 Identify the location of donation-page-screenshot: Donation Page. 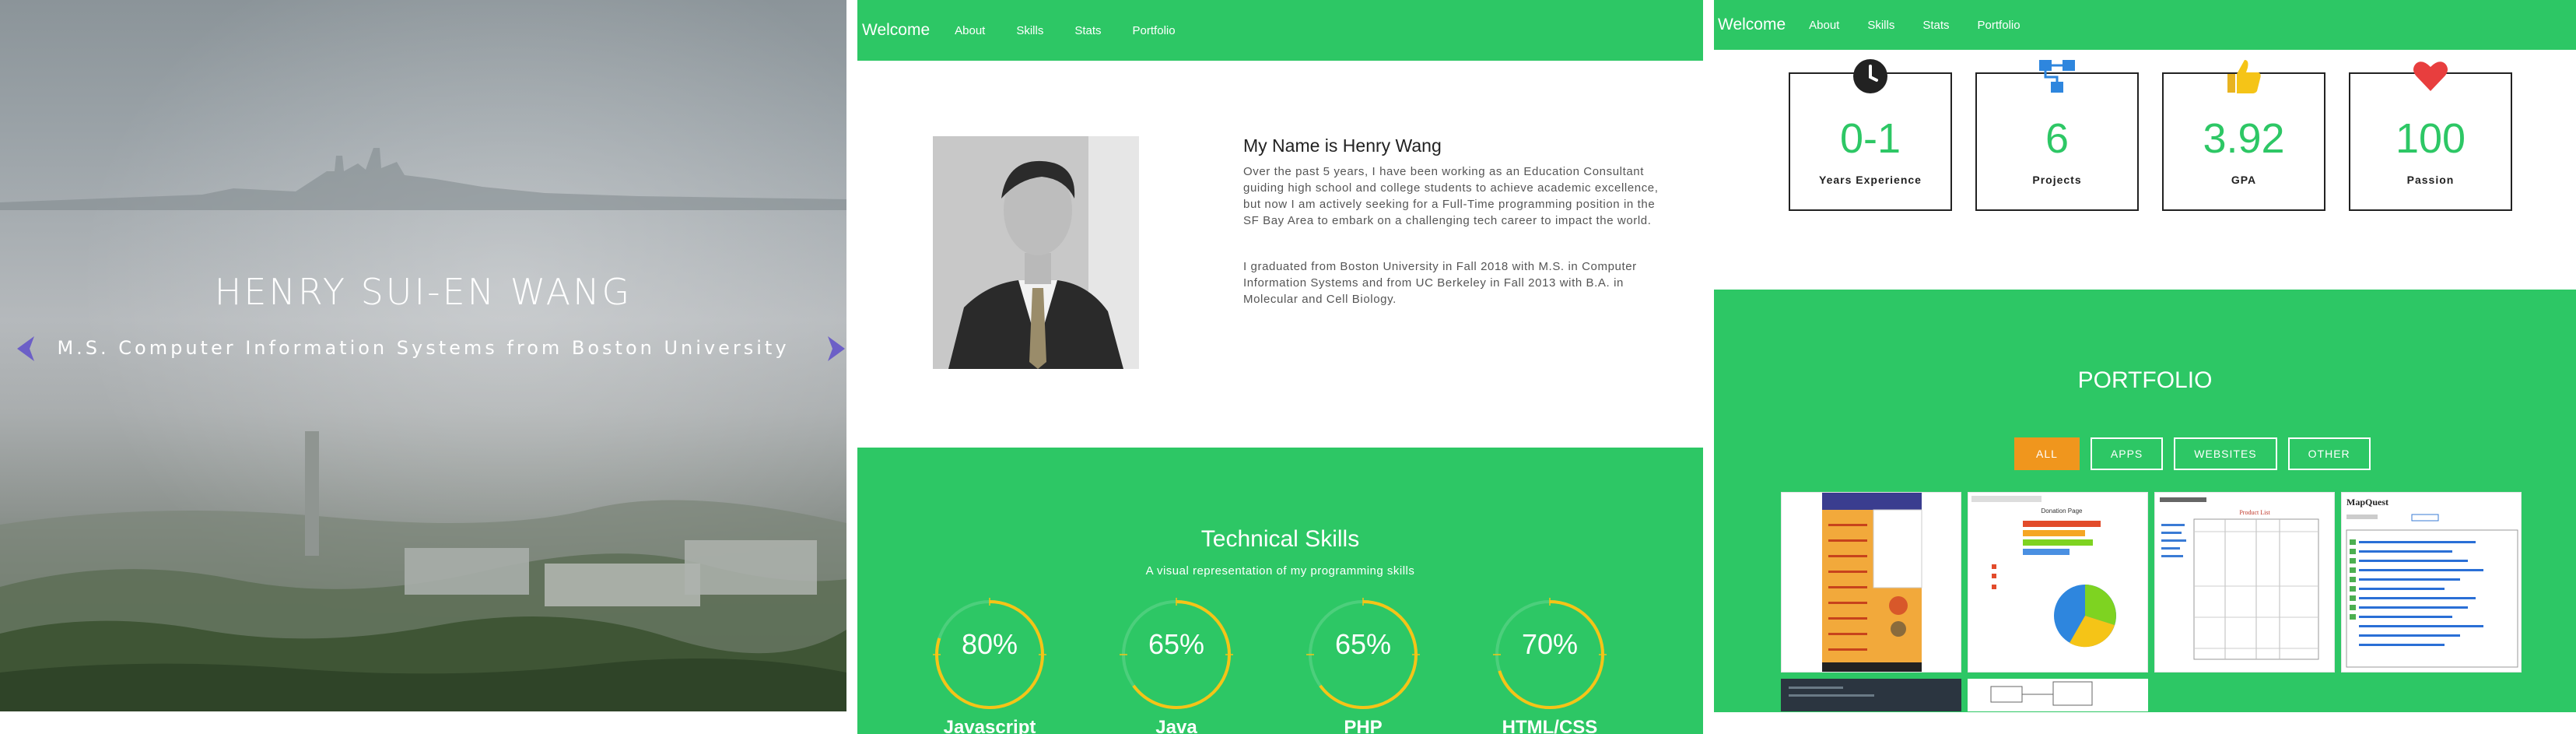
(2057, 582).